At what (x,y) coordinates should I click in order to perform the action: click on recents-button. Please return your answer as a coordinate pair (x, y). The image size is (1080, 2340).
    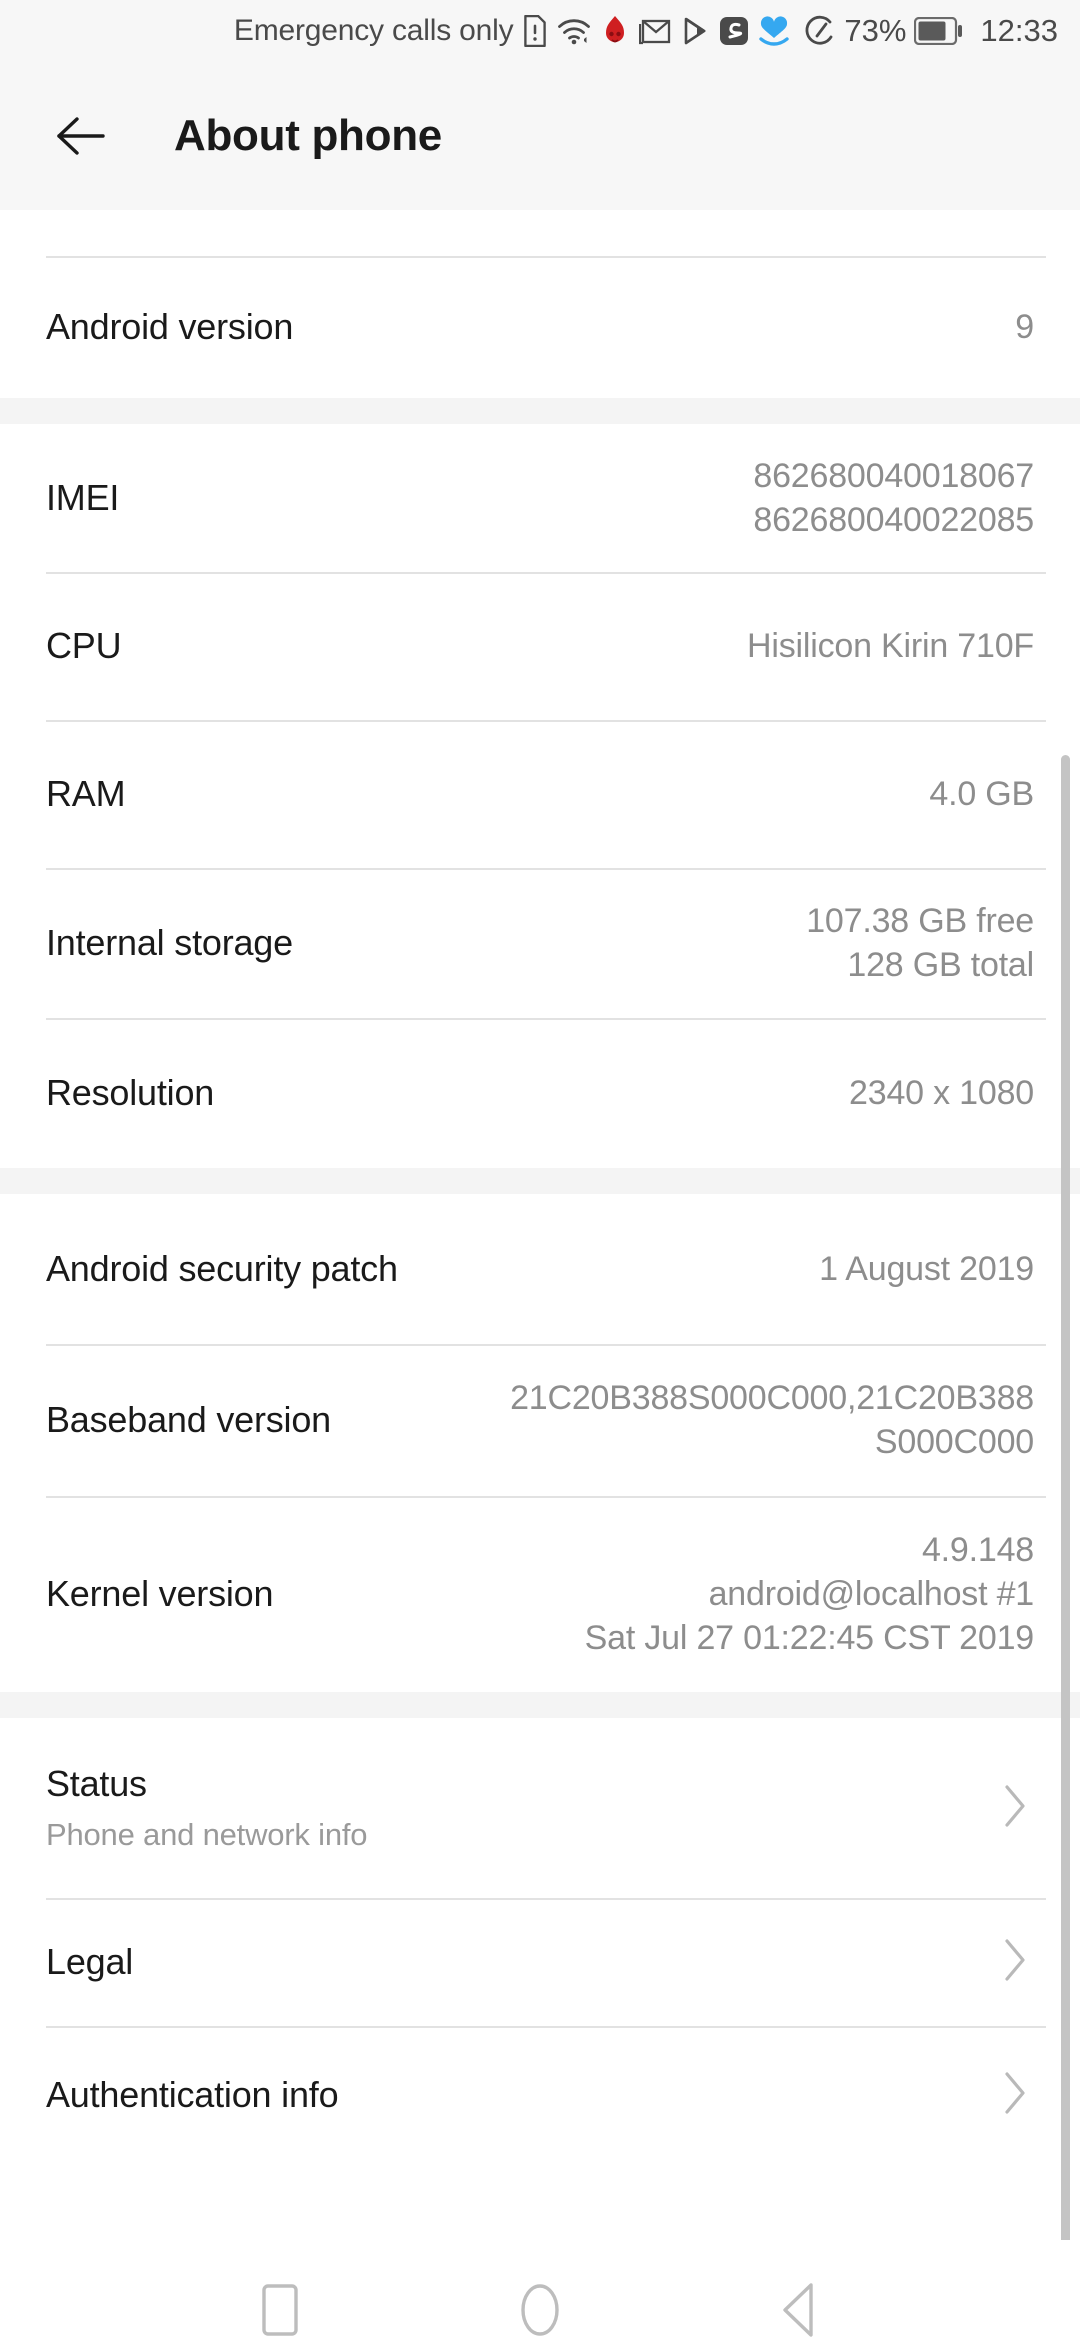
    Looking at the image, I should click on (280, 2297).